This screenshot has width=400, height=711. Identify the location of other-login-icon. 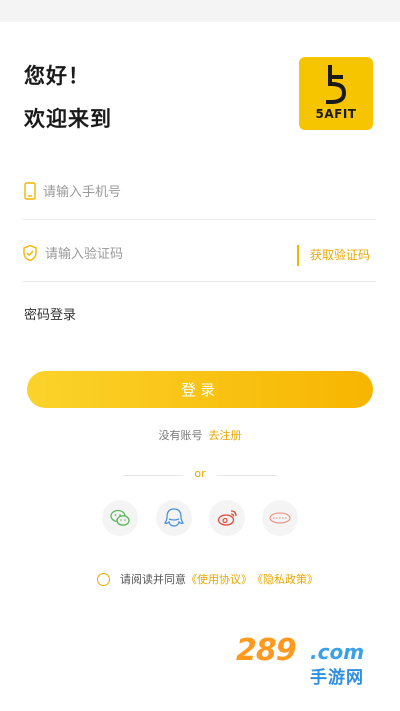
(280, 518).